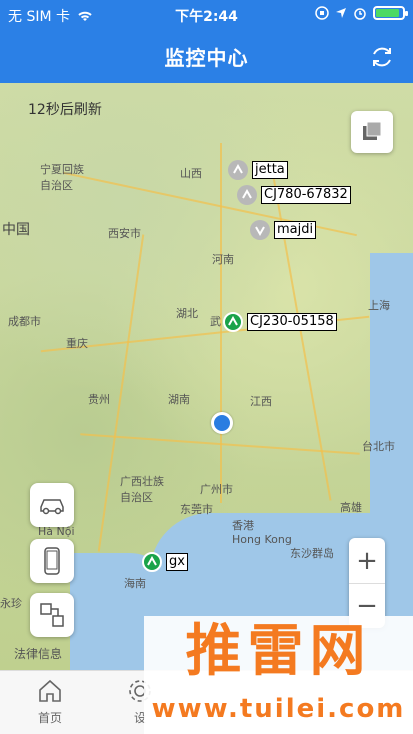  What do you see at coordinates (135, 583) in the screenshot?
I see `map-label-hainan: 海南` at bounding box center [135, 583].